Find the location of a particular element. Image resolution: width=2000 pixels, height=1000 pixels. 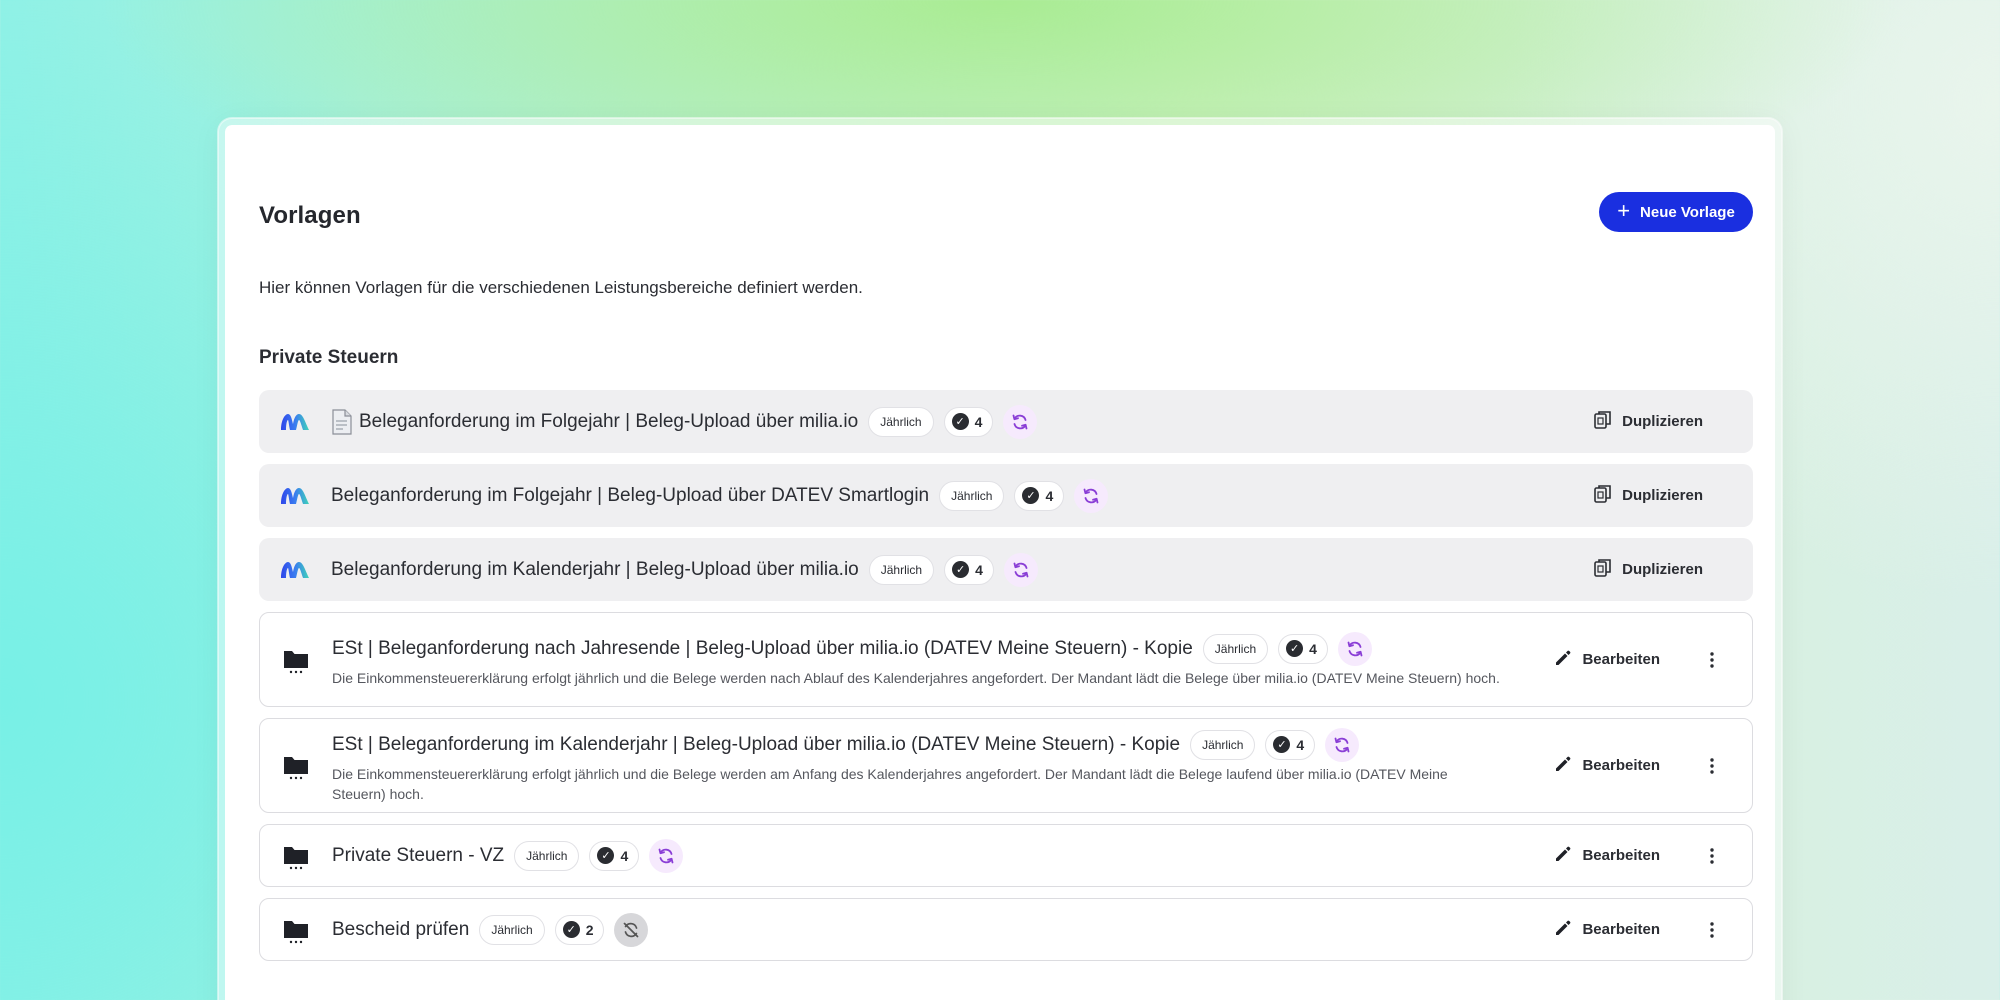

template-row: Private Steuern - VZ Jährlich ✓ 4 Bearbeiten is located at coordinates (1006, 855).